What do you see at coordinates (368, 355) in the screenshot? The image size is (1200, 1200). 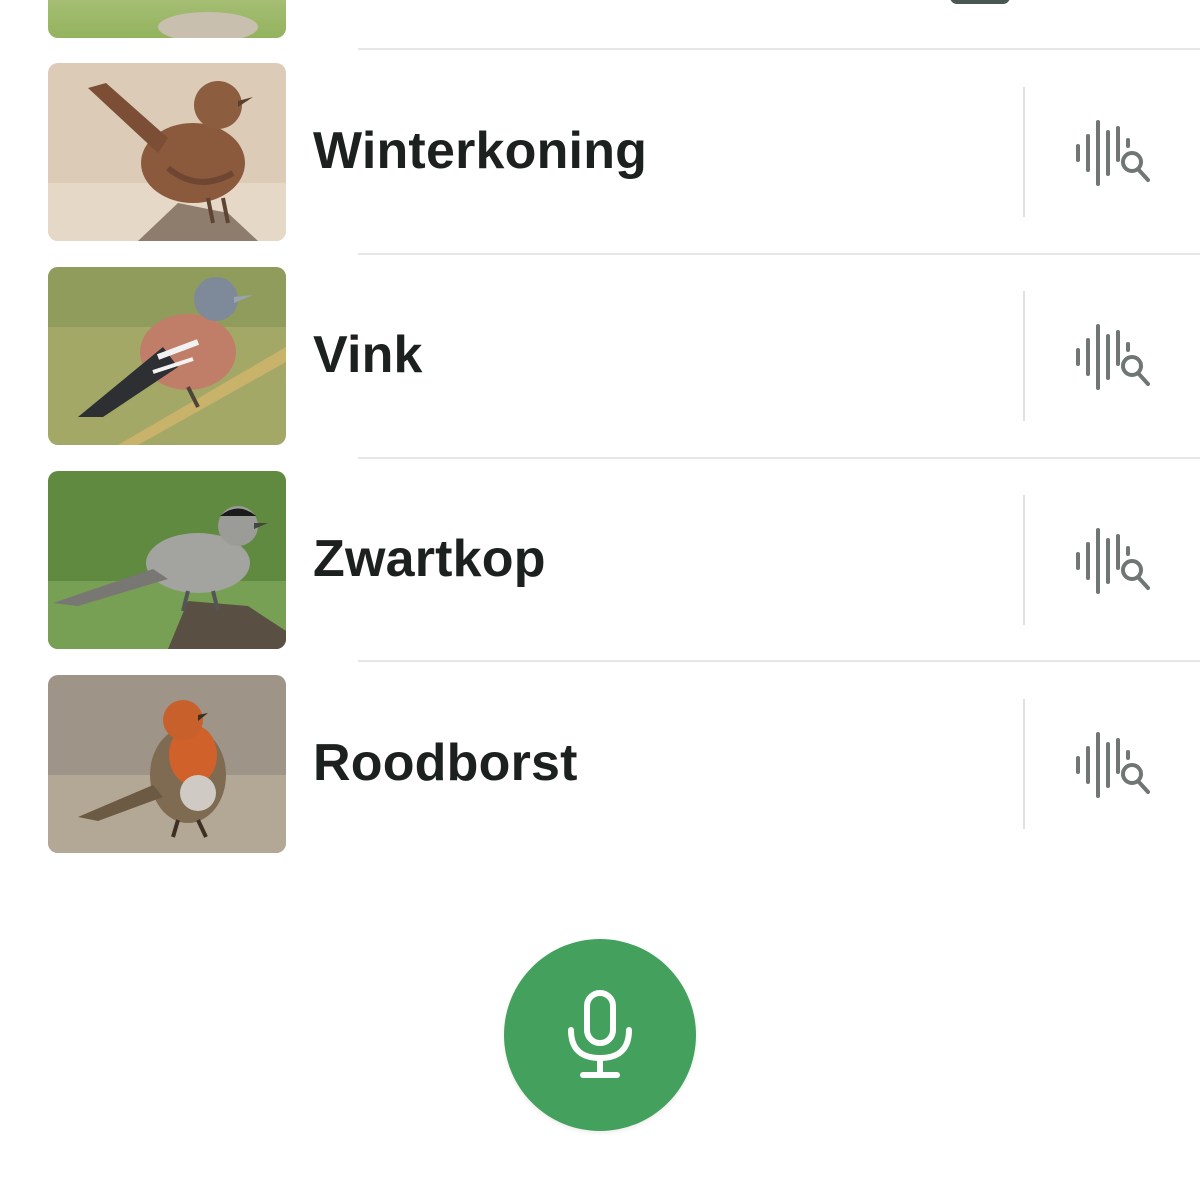 I see `bird-name: Vink` at bounding box center [368, 355].